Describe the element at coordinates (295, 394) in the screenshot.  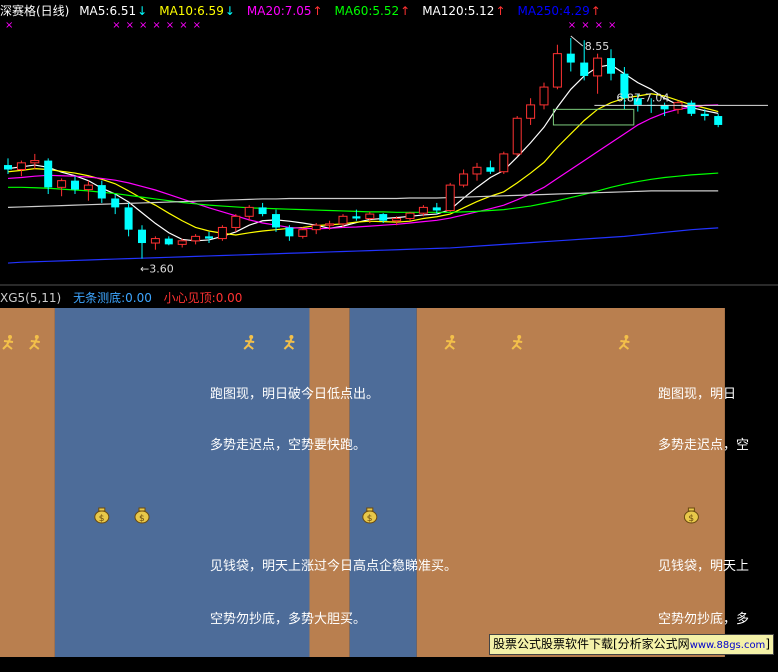
I see `signal-text-run: 跑图现，明日破今日低点出。` at that location.